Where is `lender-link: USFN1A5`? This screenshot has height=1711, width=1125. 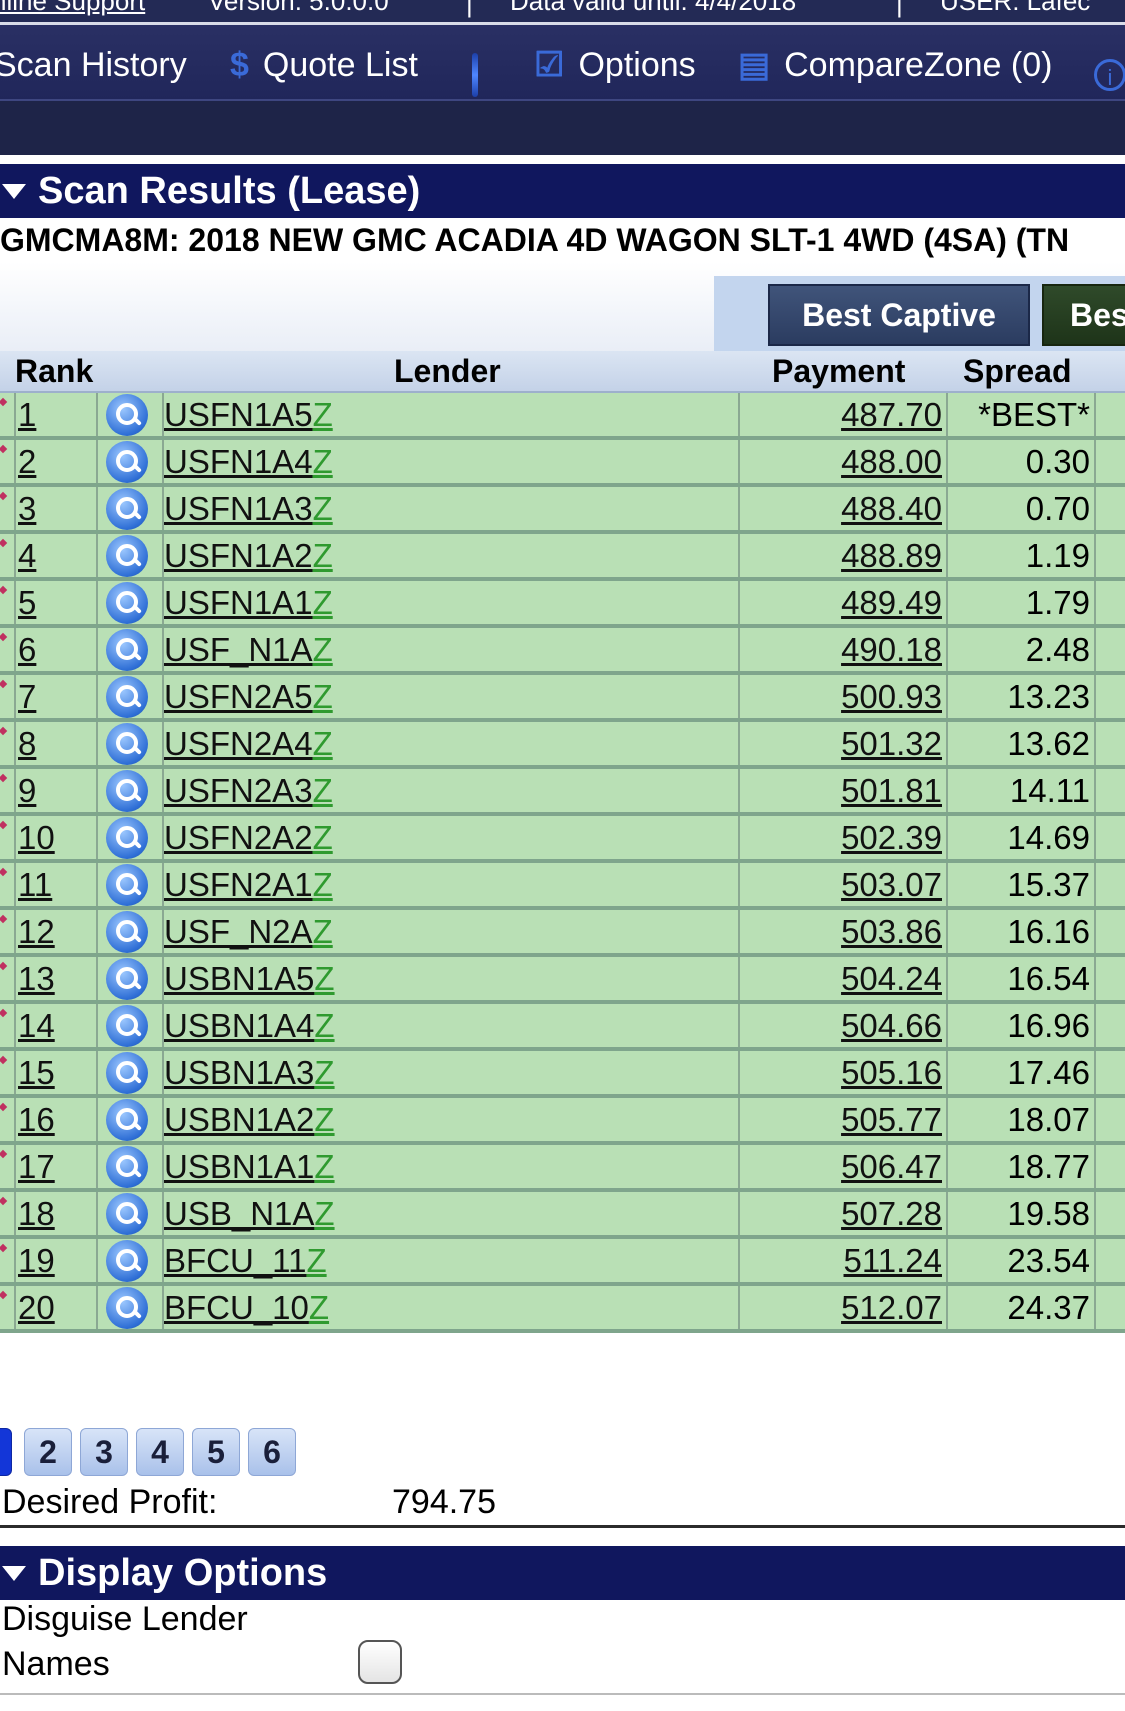 lender-link: USFN1A5 is located at coordinates (238, 414).